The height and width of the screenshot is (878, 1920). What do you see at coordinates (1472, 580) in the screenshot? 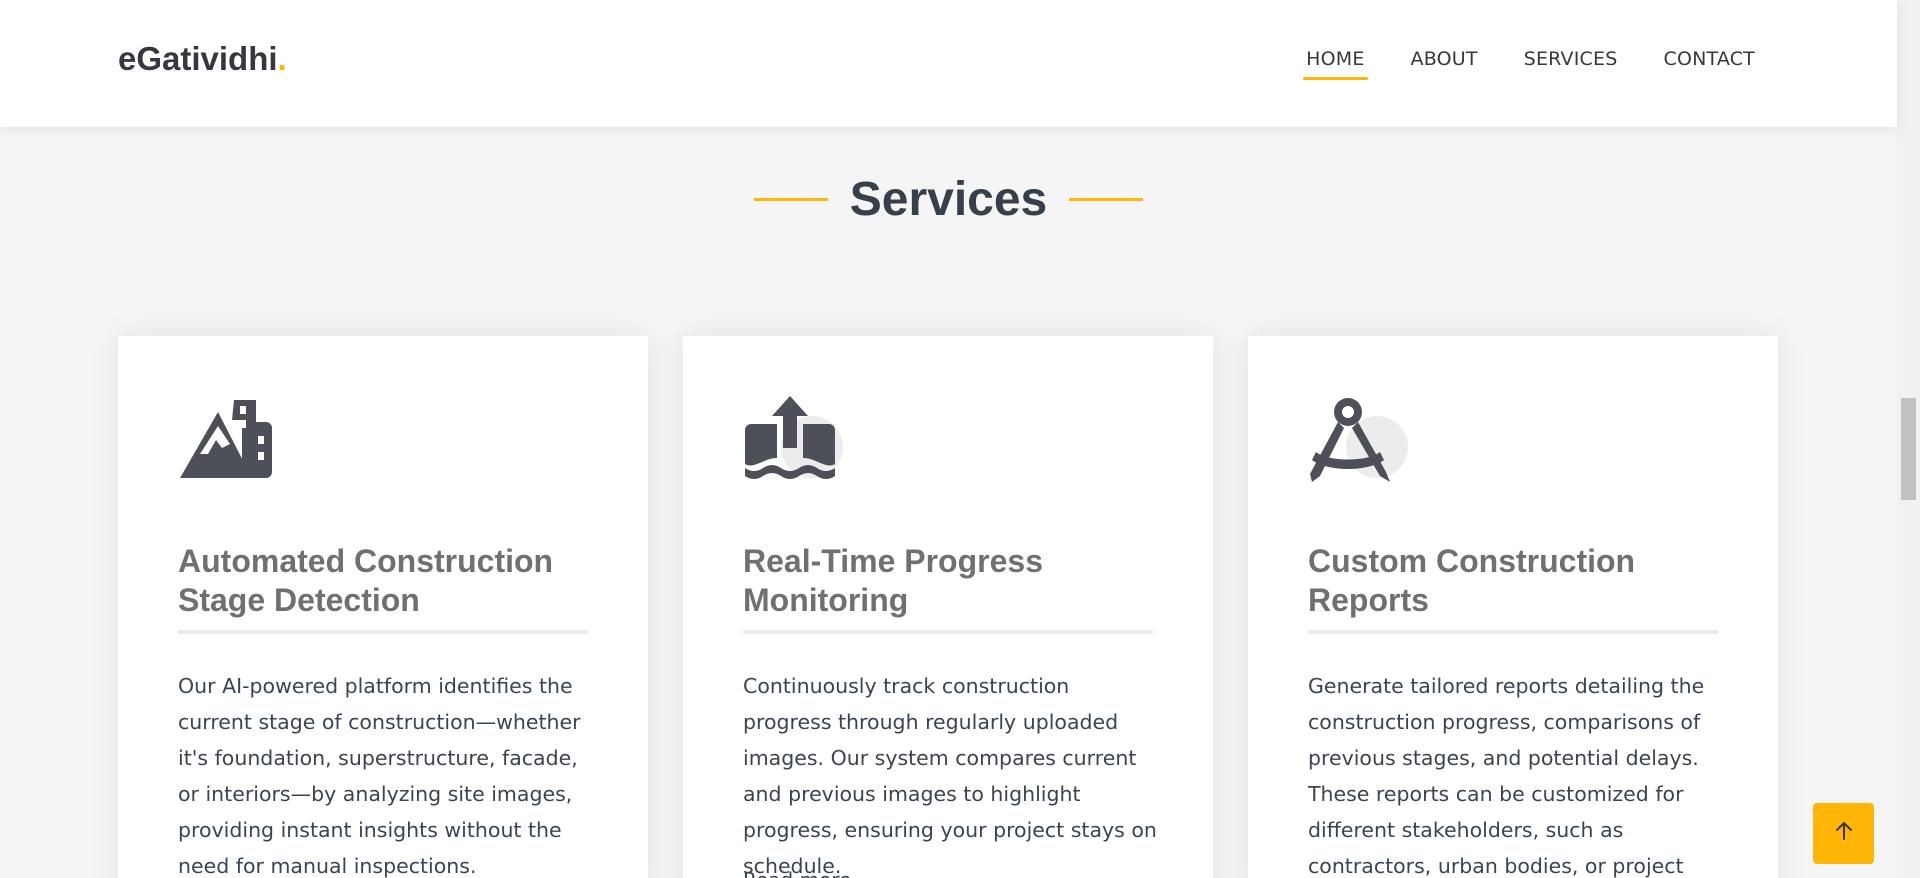
I see `card-title: Custom Construction Reports` at bounding box center [1472, 580].